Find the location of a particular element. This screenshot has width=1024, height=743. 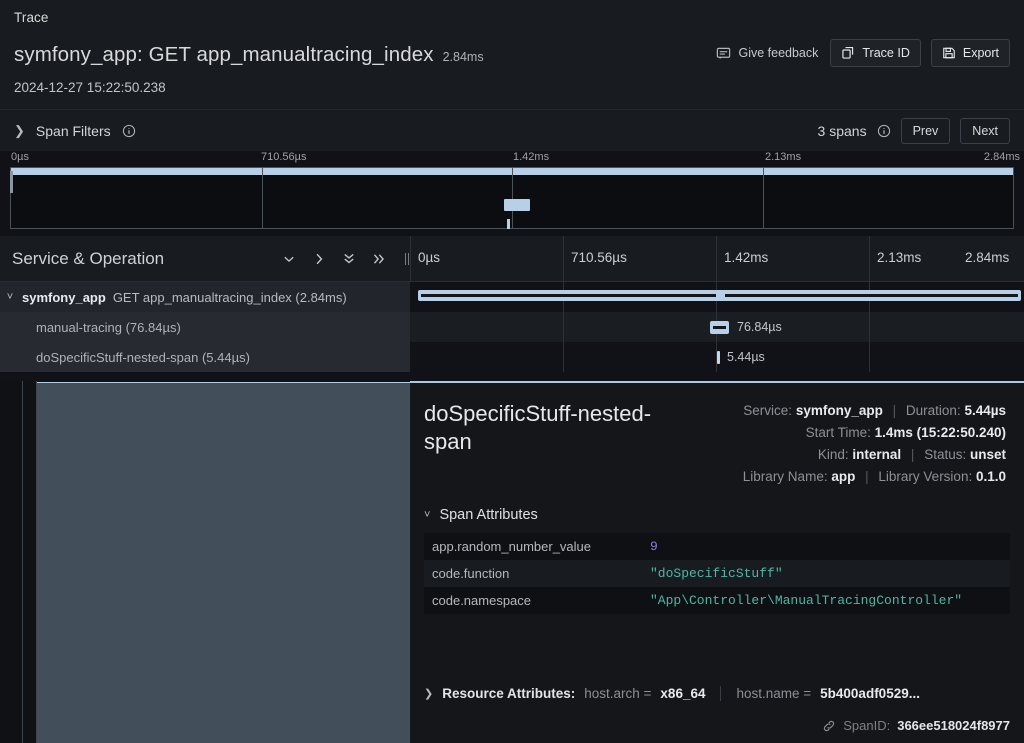

timeline-tick-1: 710.56µs is located at coordinates (599, 257).